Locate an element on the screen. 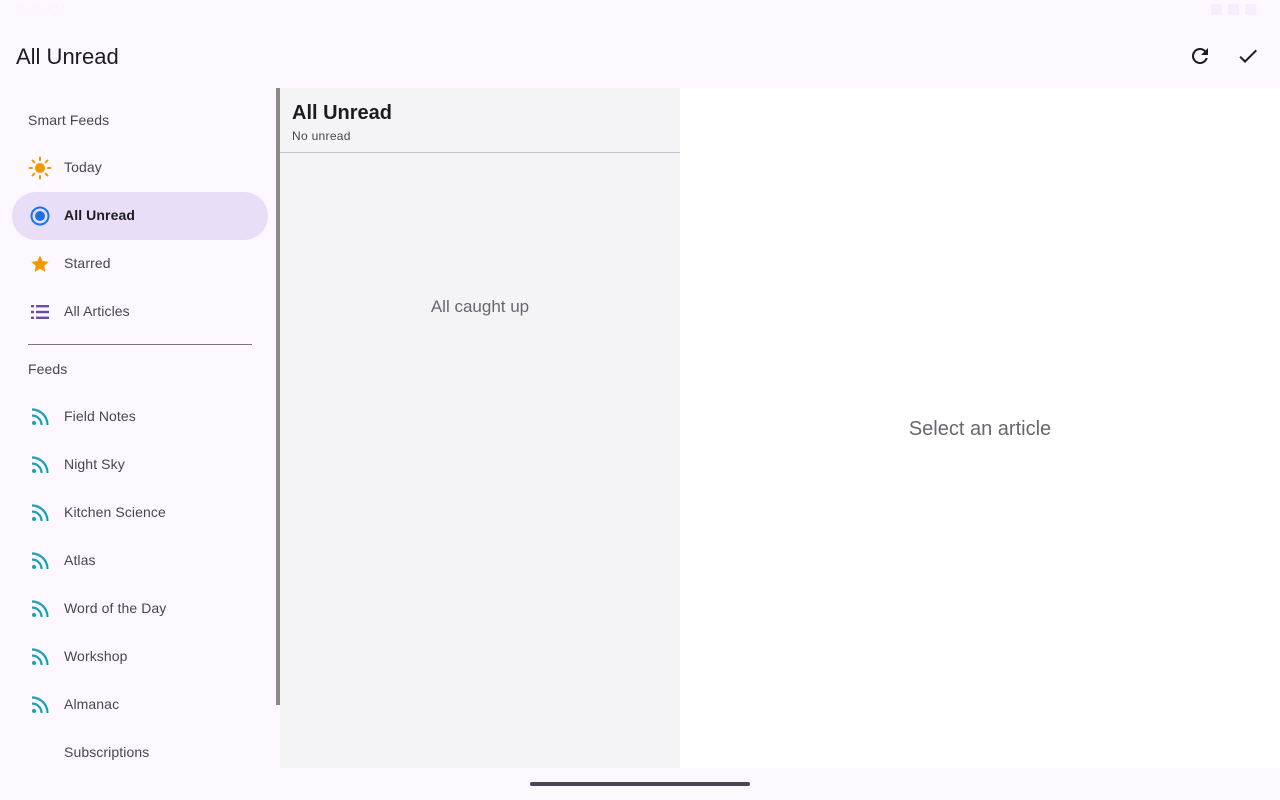 This screenshot has width=1280, height=800. nav-item-workshop: Workshop is located at coordinates (140, 657).